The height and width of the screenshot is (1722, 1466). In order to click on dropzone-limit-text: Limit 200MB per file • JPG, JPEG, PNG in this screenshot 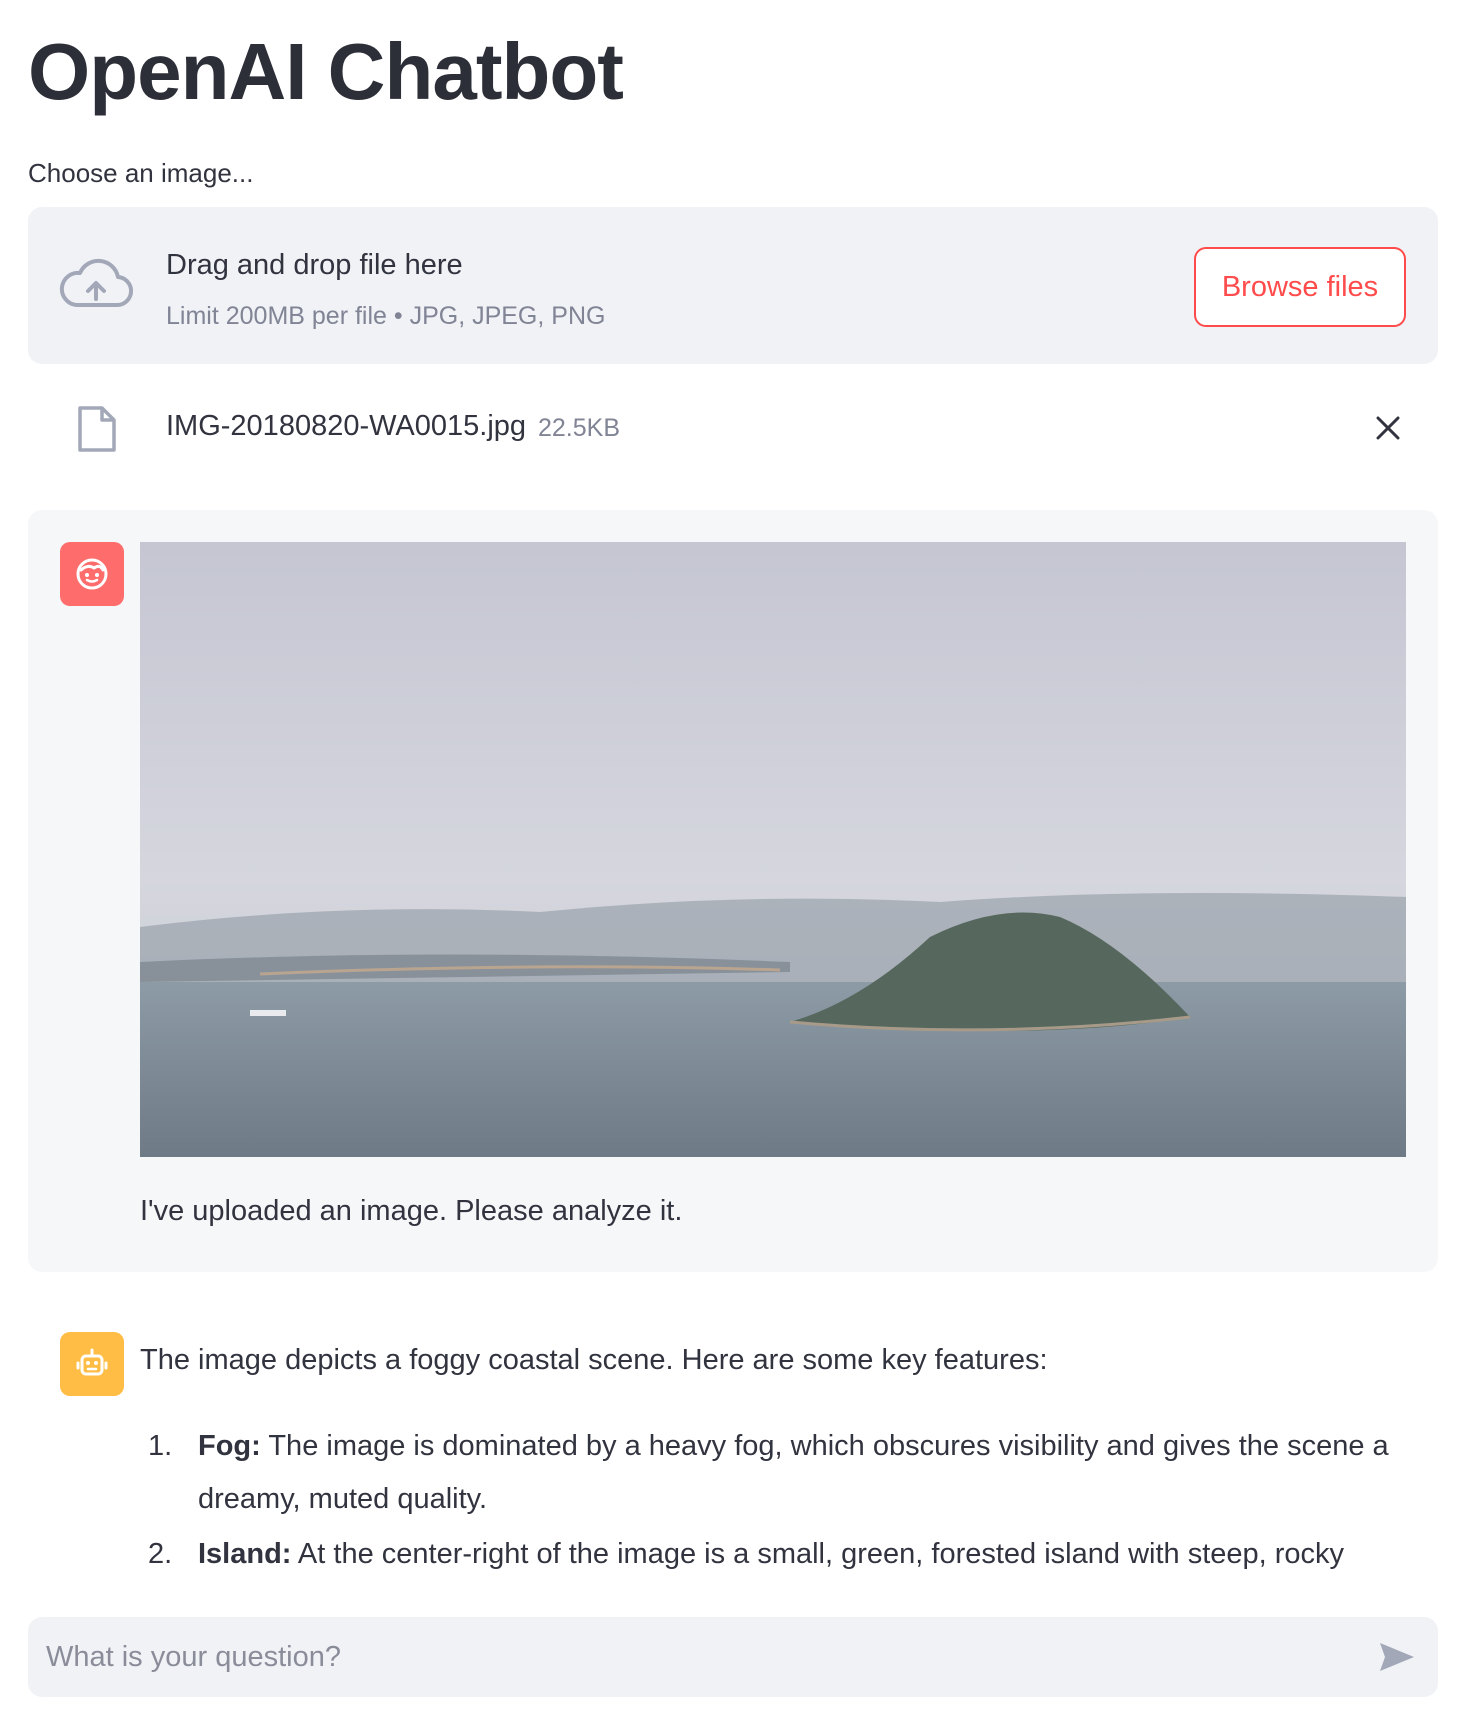, I will do `click(386, 316)`.